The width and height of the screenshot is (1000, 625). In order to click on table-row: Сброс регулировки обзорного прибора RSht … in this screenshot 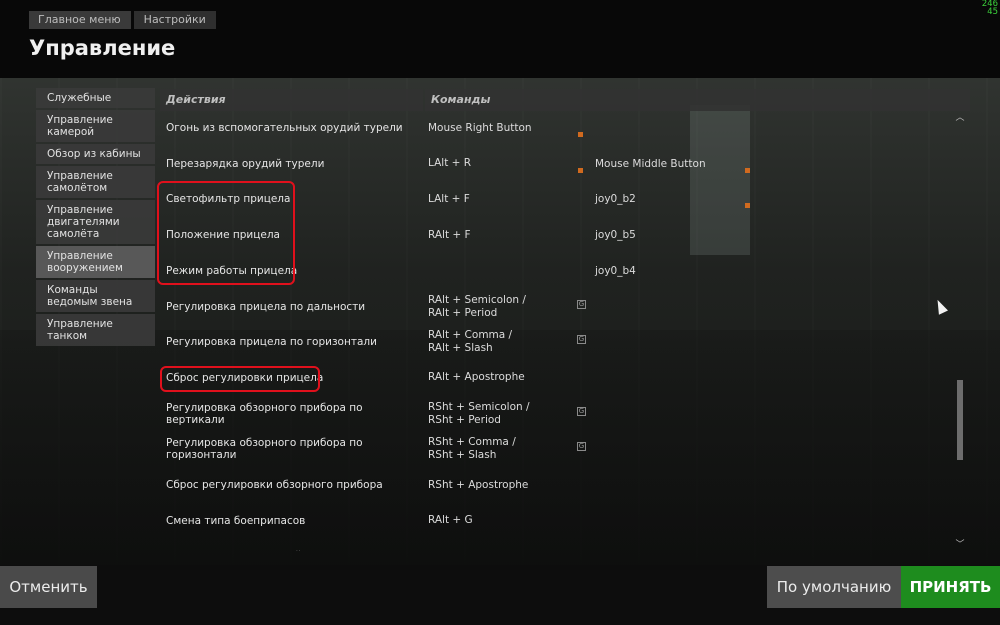, I will do `click(557, 485)`.